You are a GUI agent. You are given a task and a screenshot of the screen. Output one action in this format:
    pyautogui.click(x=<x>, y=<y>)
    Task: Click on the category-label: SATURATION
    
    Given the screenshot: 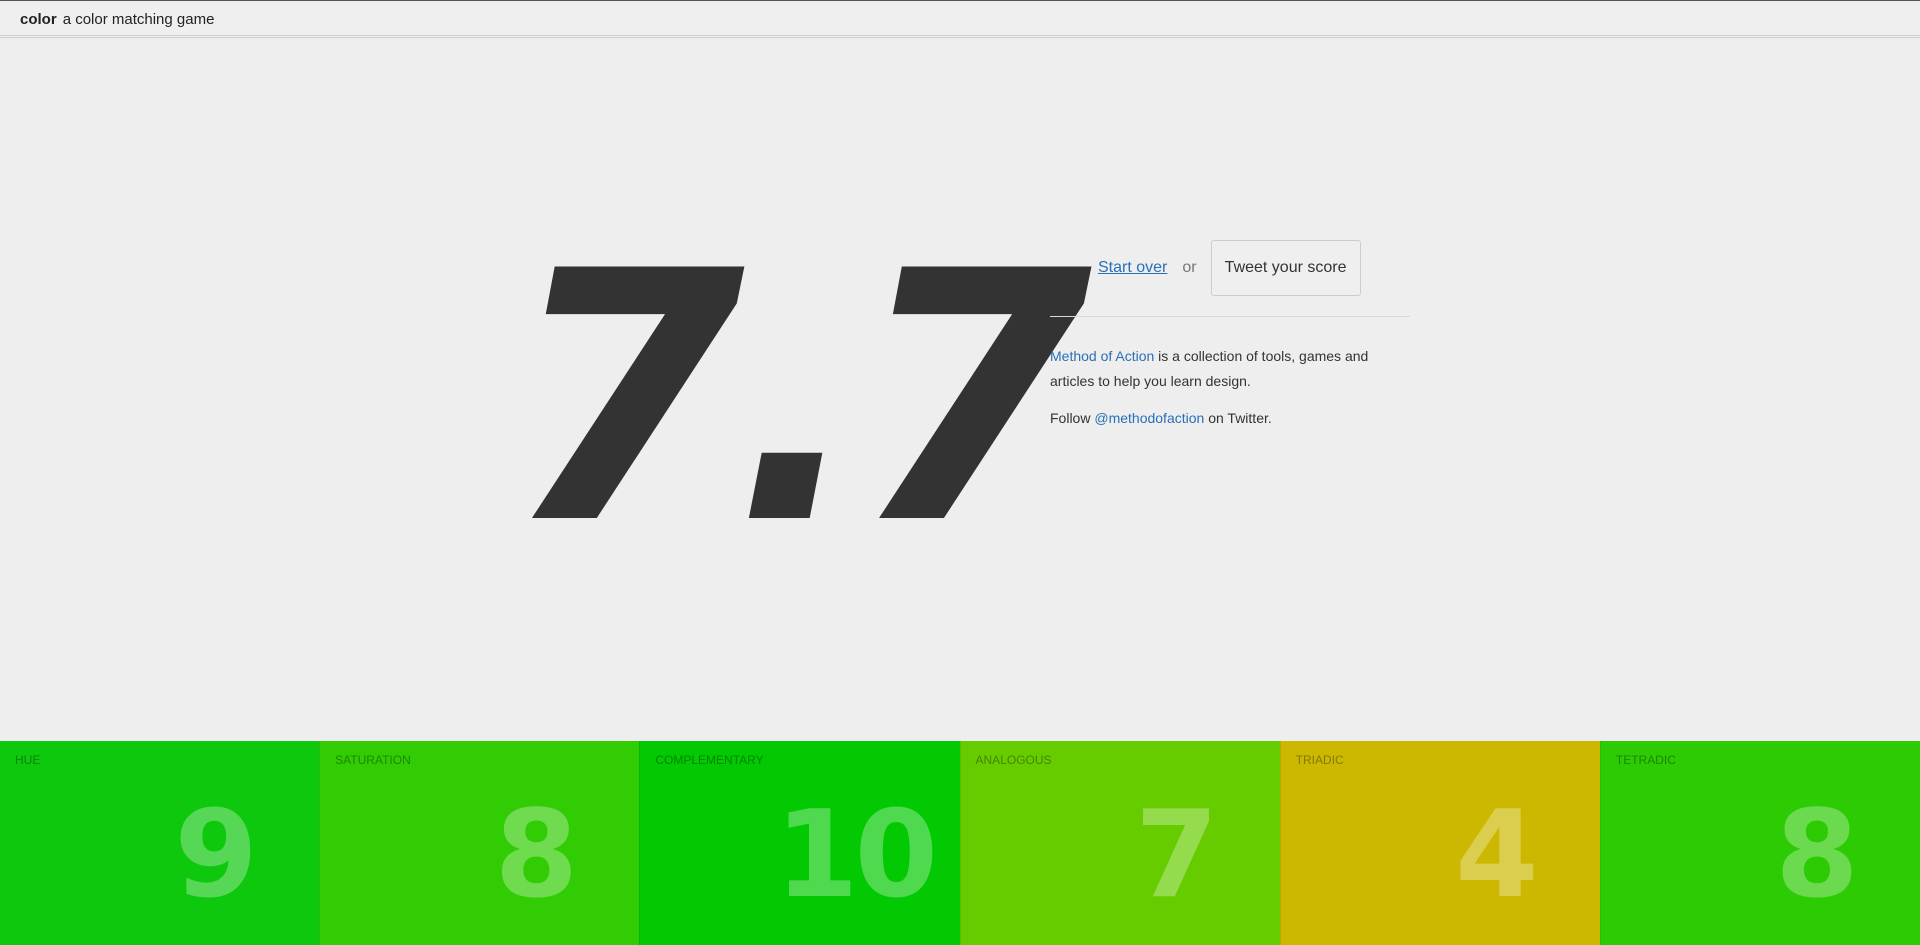 What is the action you would take?
    pyautogui.click(x=373, y=760)
    